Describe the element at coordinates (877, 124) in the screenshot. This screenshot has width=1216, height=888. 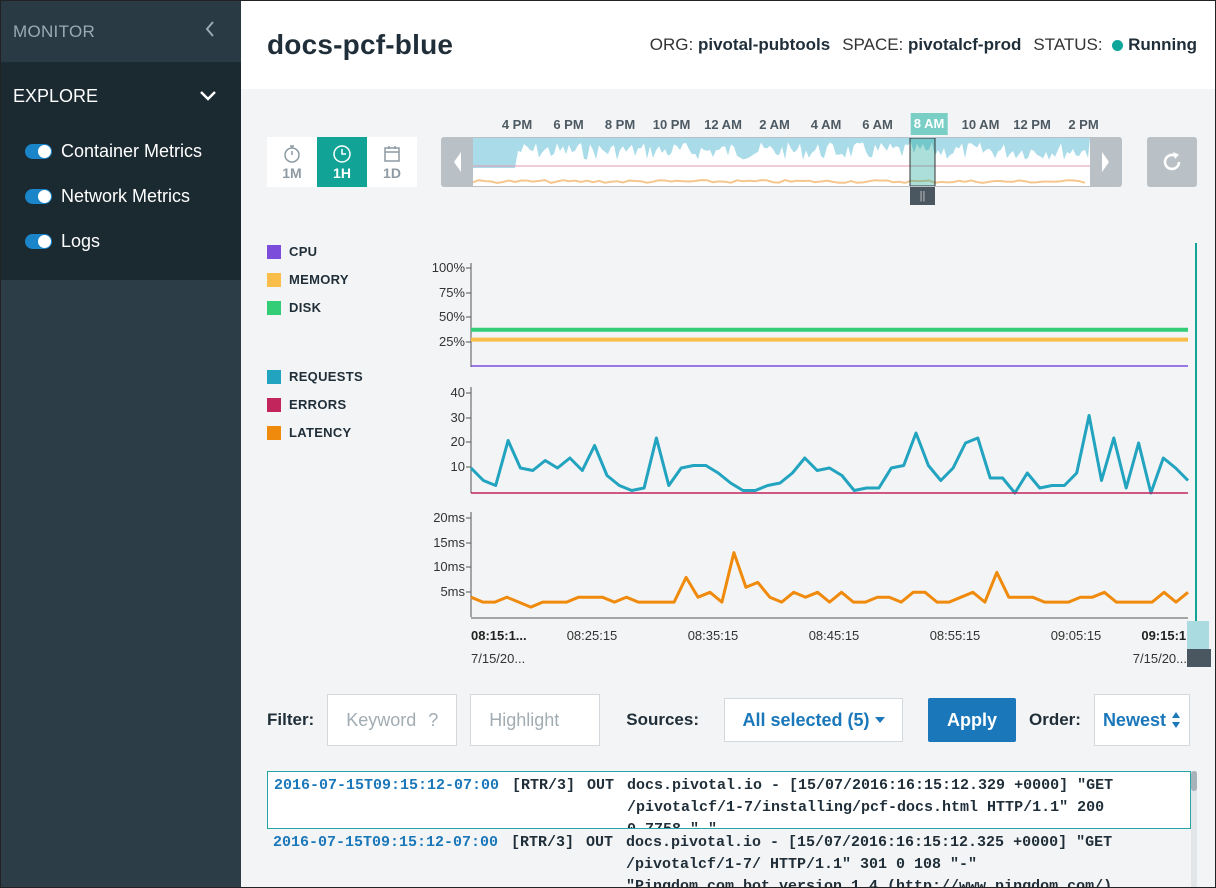
I see `timeline-tick-label: 6 AM` at that location.